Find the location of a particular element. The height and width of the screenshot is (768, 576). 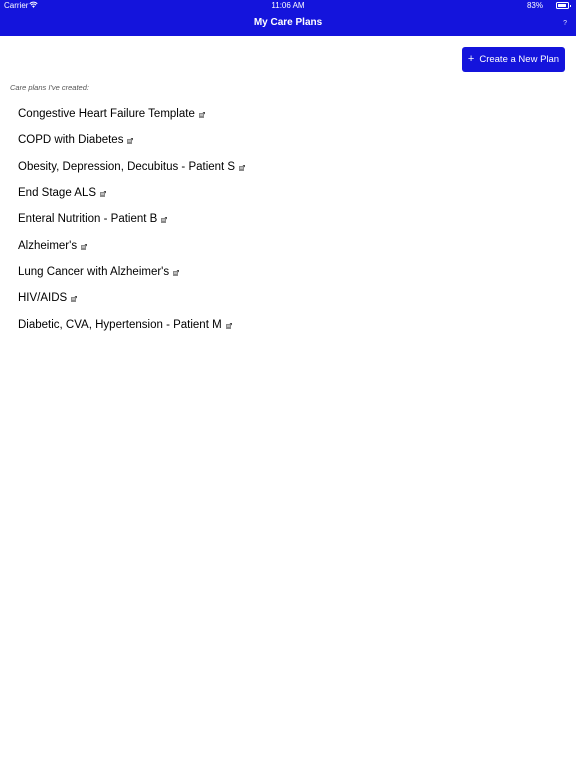

care-plan-item: COPD with Diabetes is located at coordinates (131, 140).